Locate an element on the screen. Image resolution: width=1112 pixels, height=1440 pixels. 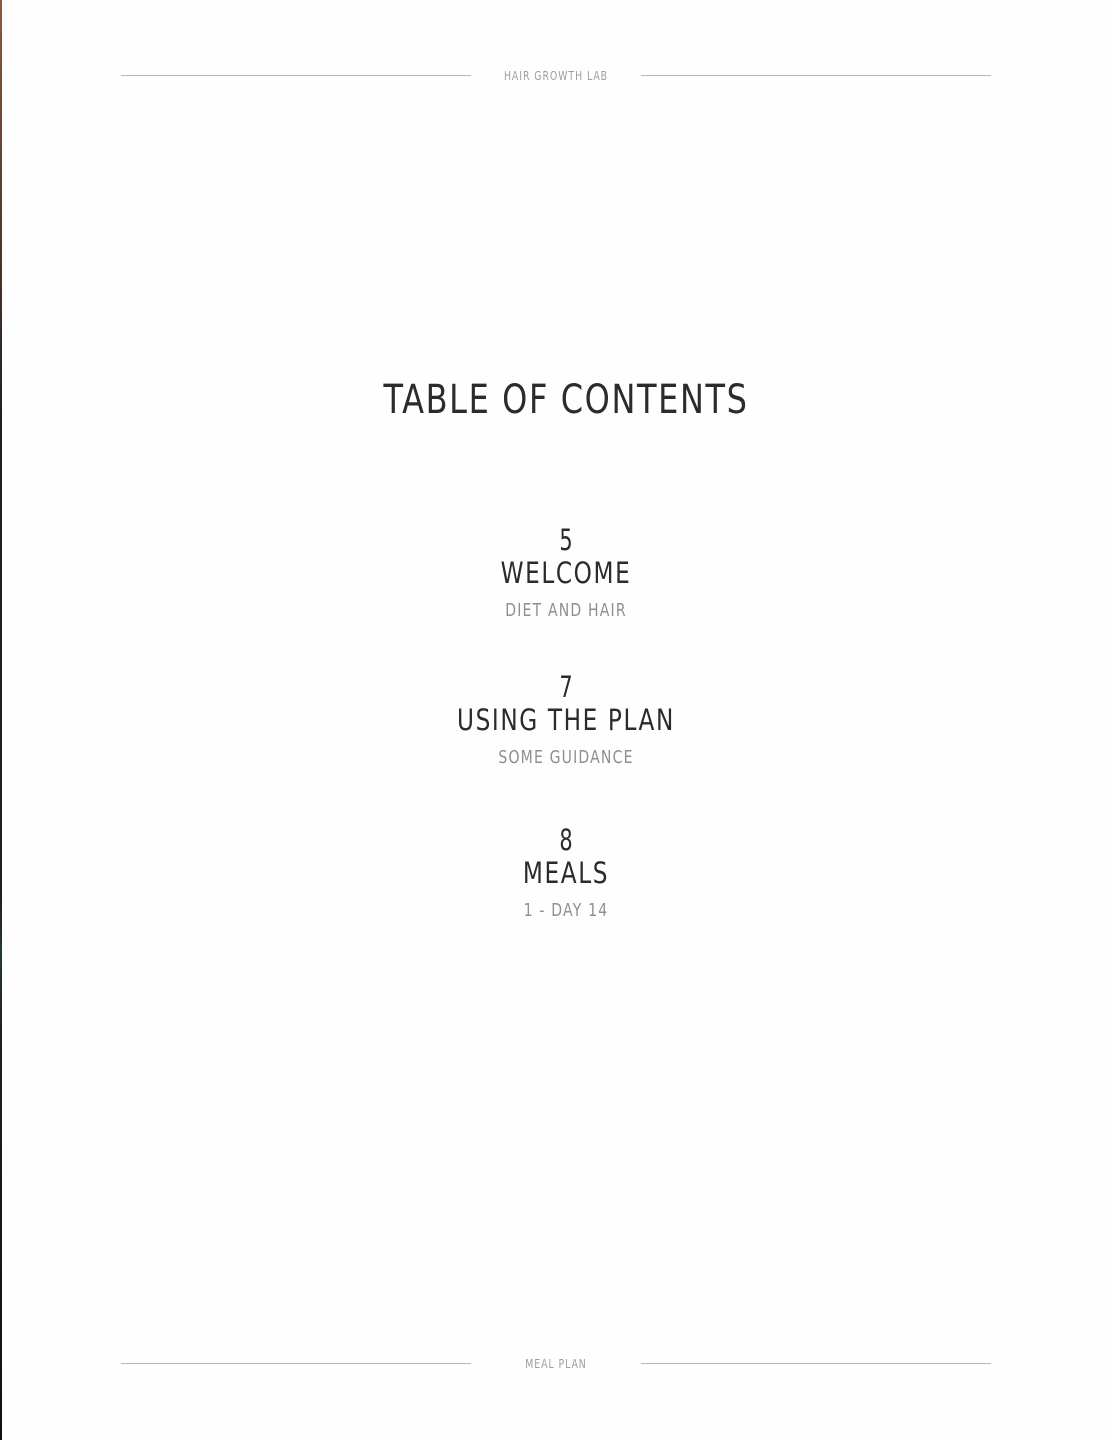
toc-entry-subtitle: DIET AND HAIR is located at coordinates (566, 610).